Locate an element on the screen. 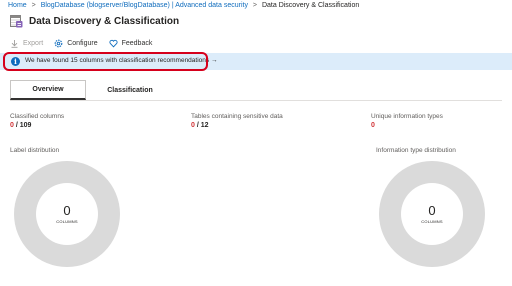  classified-columns-stat: Classified columns 0 / 109 is located at coordinates (37, 121).